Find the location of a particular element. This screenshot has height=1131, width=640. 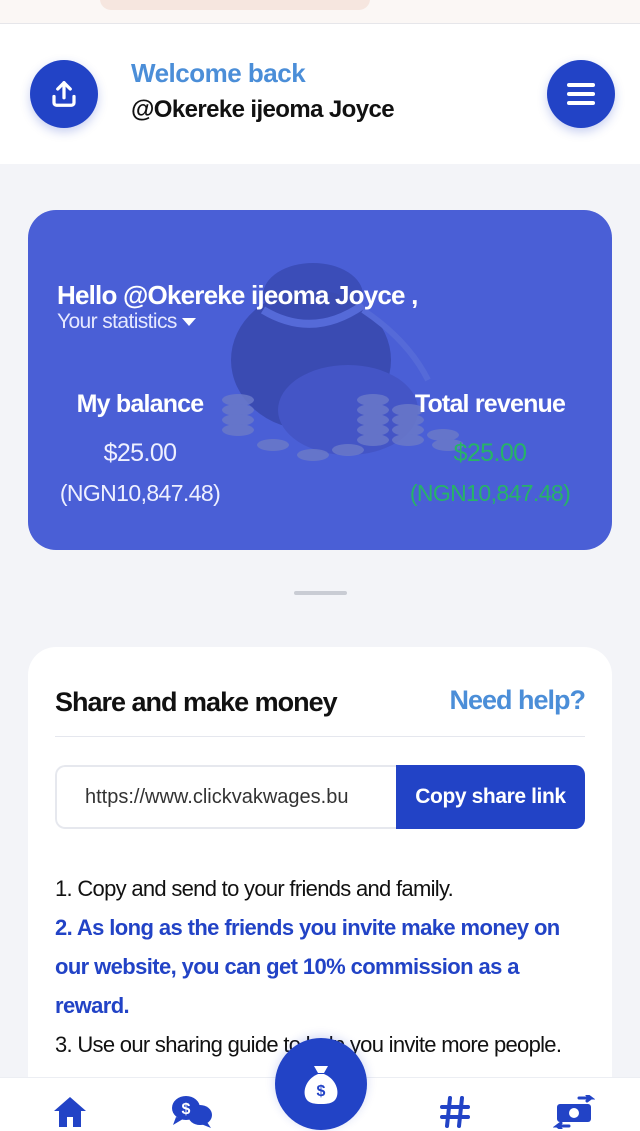

caret-down-icon is located at coordinates (188, 322).